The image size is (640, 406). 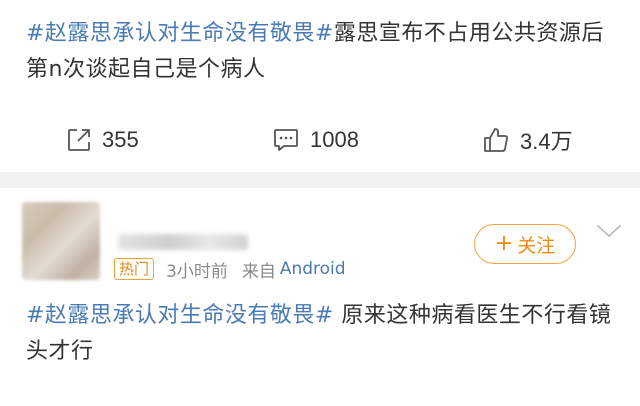 What do you see at coordinates (313, 269) in the screenshot?
I see `source-device: Android` at bounding box center [313, 269].